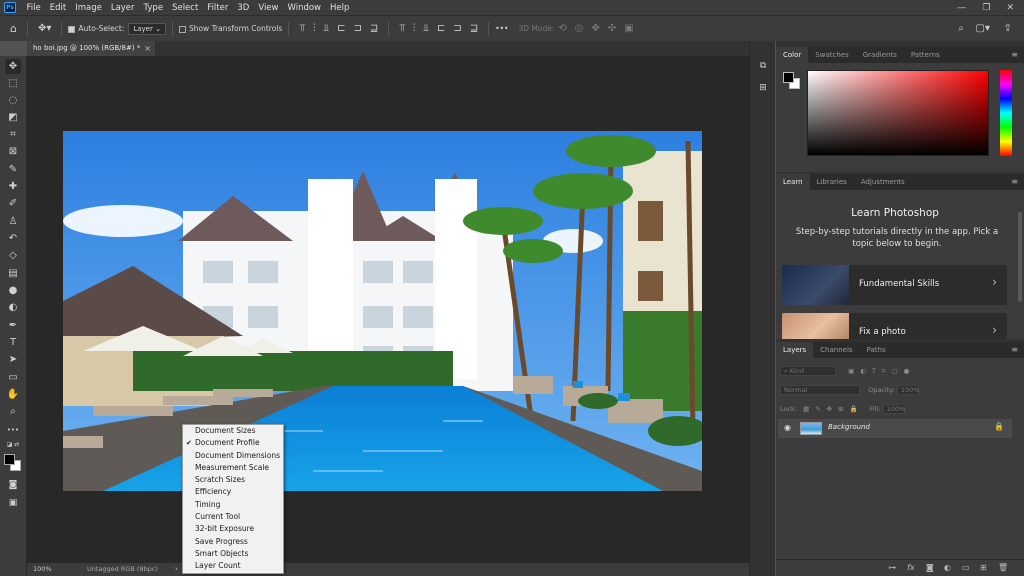  I want to click on eraser-tool-icon: ◇, so click(13, 255).